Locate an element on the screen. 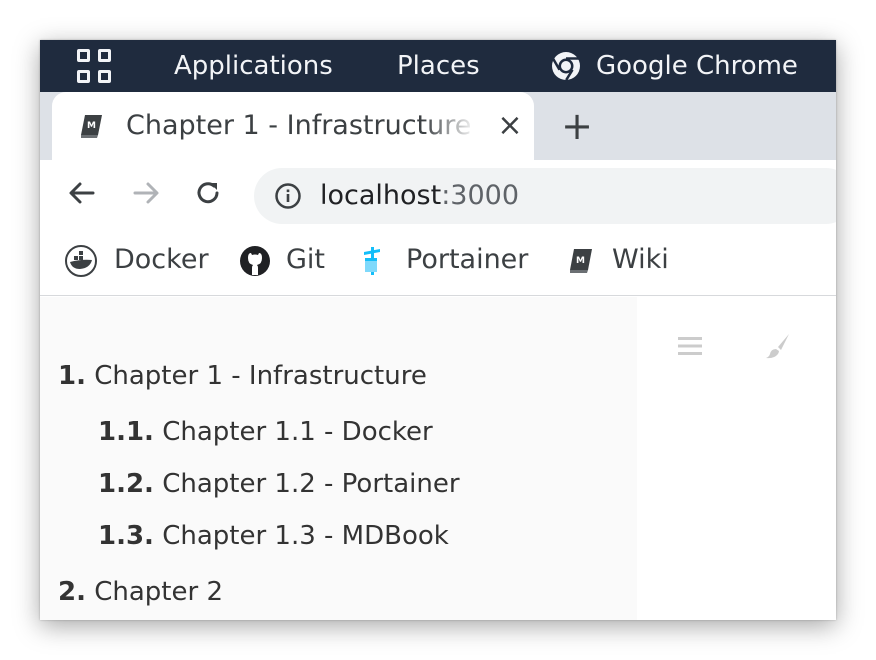 This screenshot has height=660, width=876. places-menu: Places is located at coordinates (438, 66).